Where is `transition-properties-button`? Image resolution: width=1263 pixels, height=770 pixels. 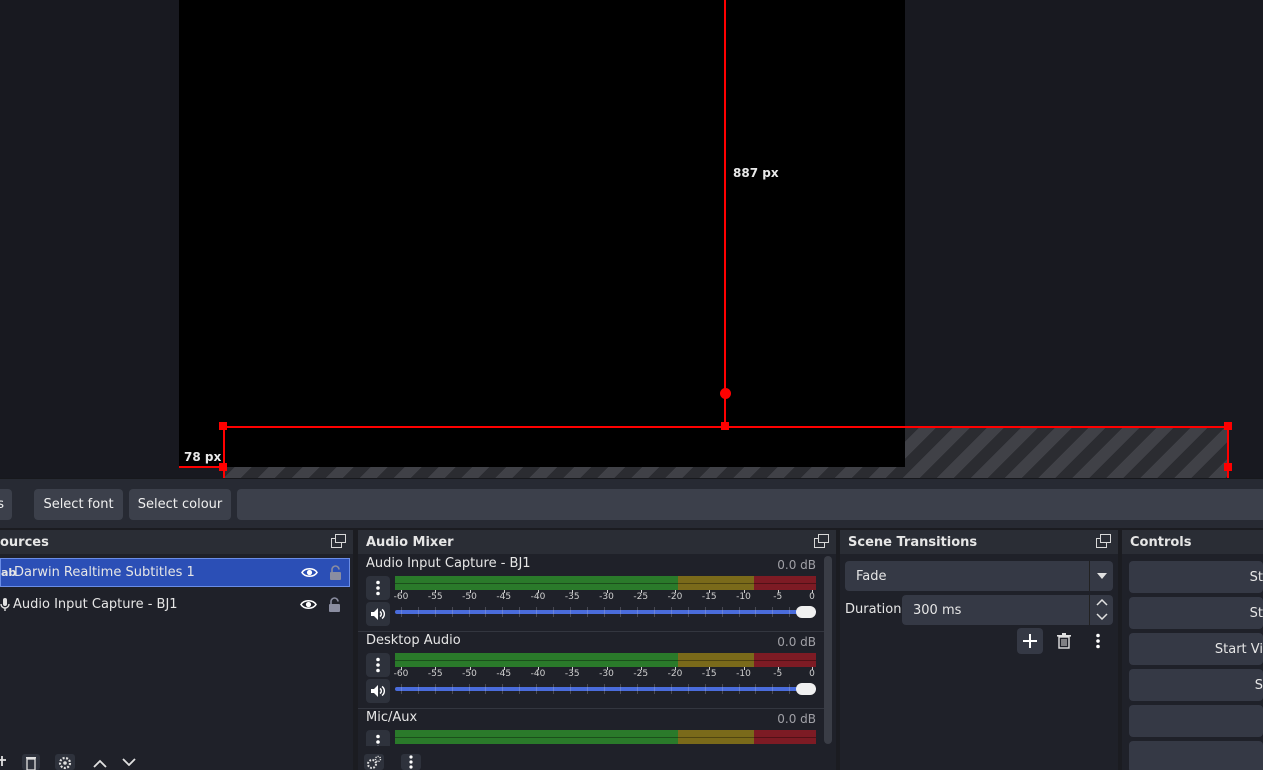
transition-properties-button is located at coordinates (1098, 641).